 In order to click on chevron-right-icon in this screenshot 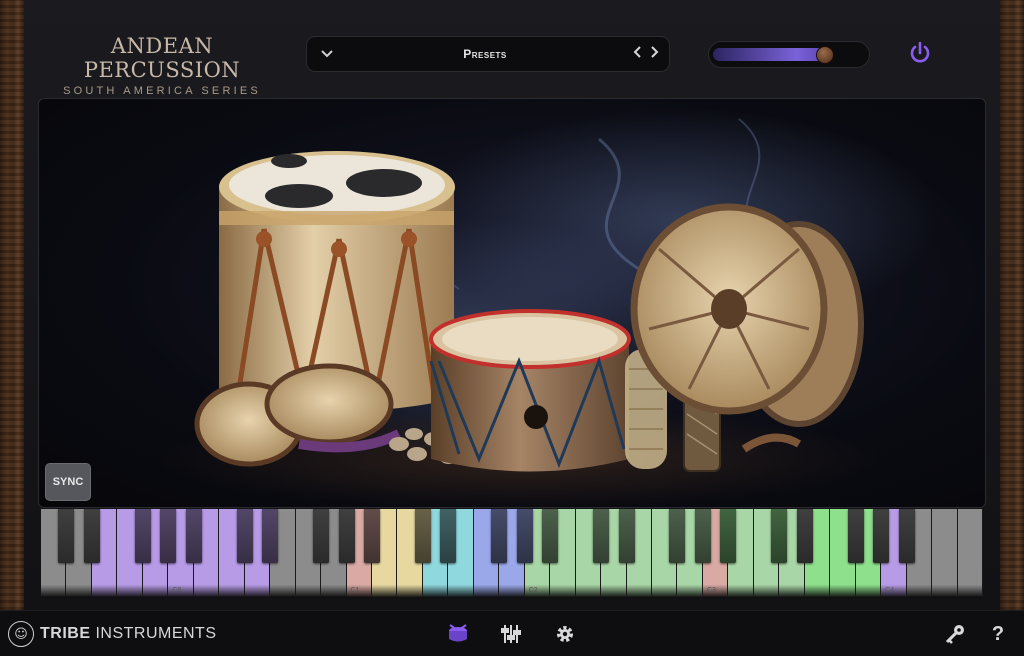, I will do `click(655, 54)`.